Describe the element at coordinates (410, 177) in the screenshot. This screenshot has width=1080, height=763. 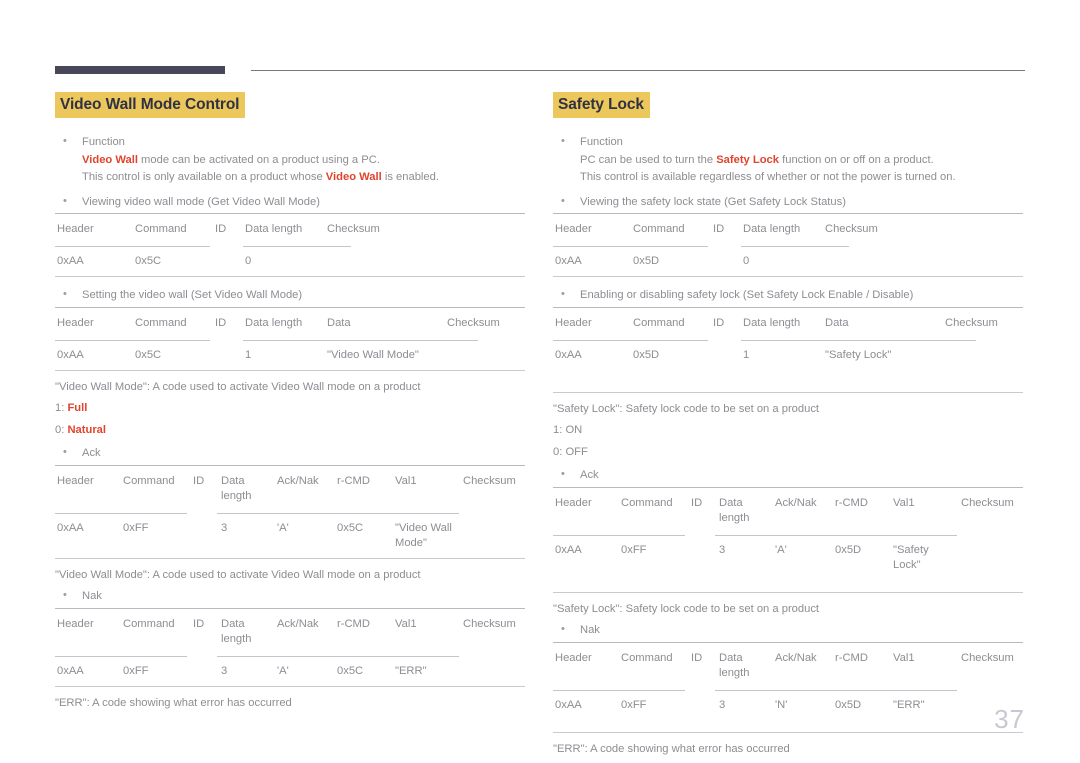
I see `function-line-2-tail: is enabled.` at that location.